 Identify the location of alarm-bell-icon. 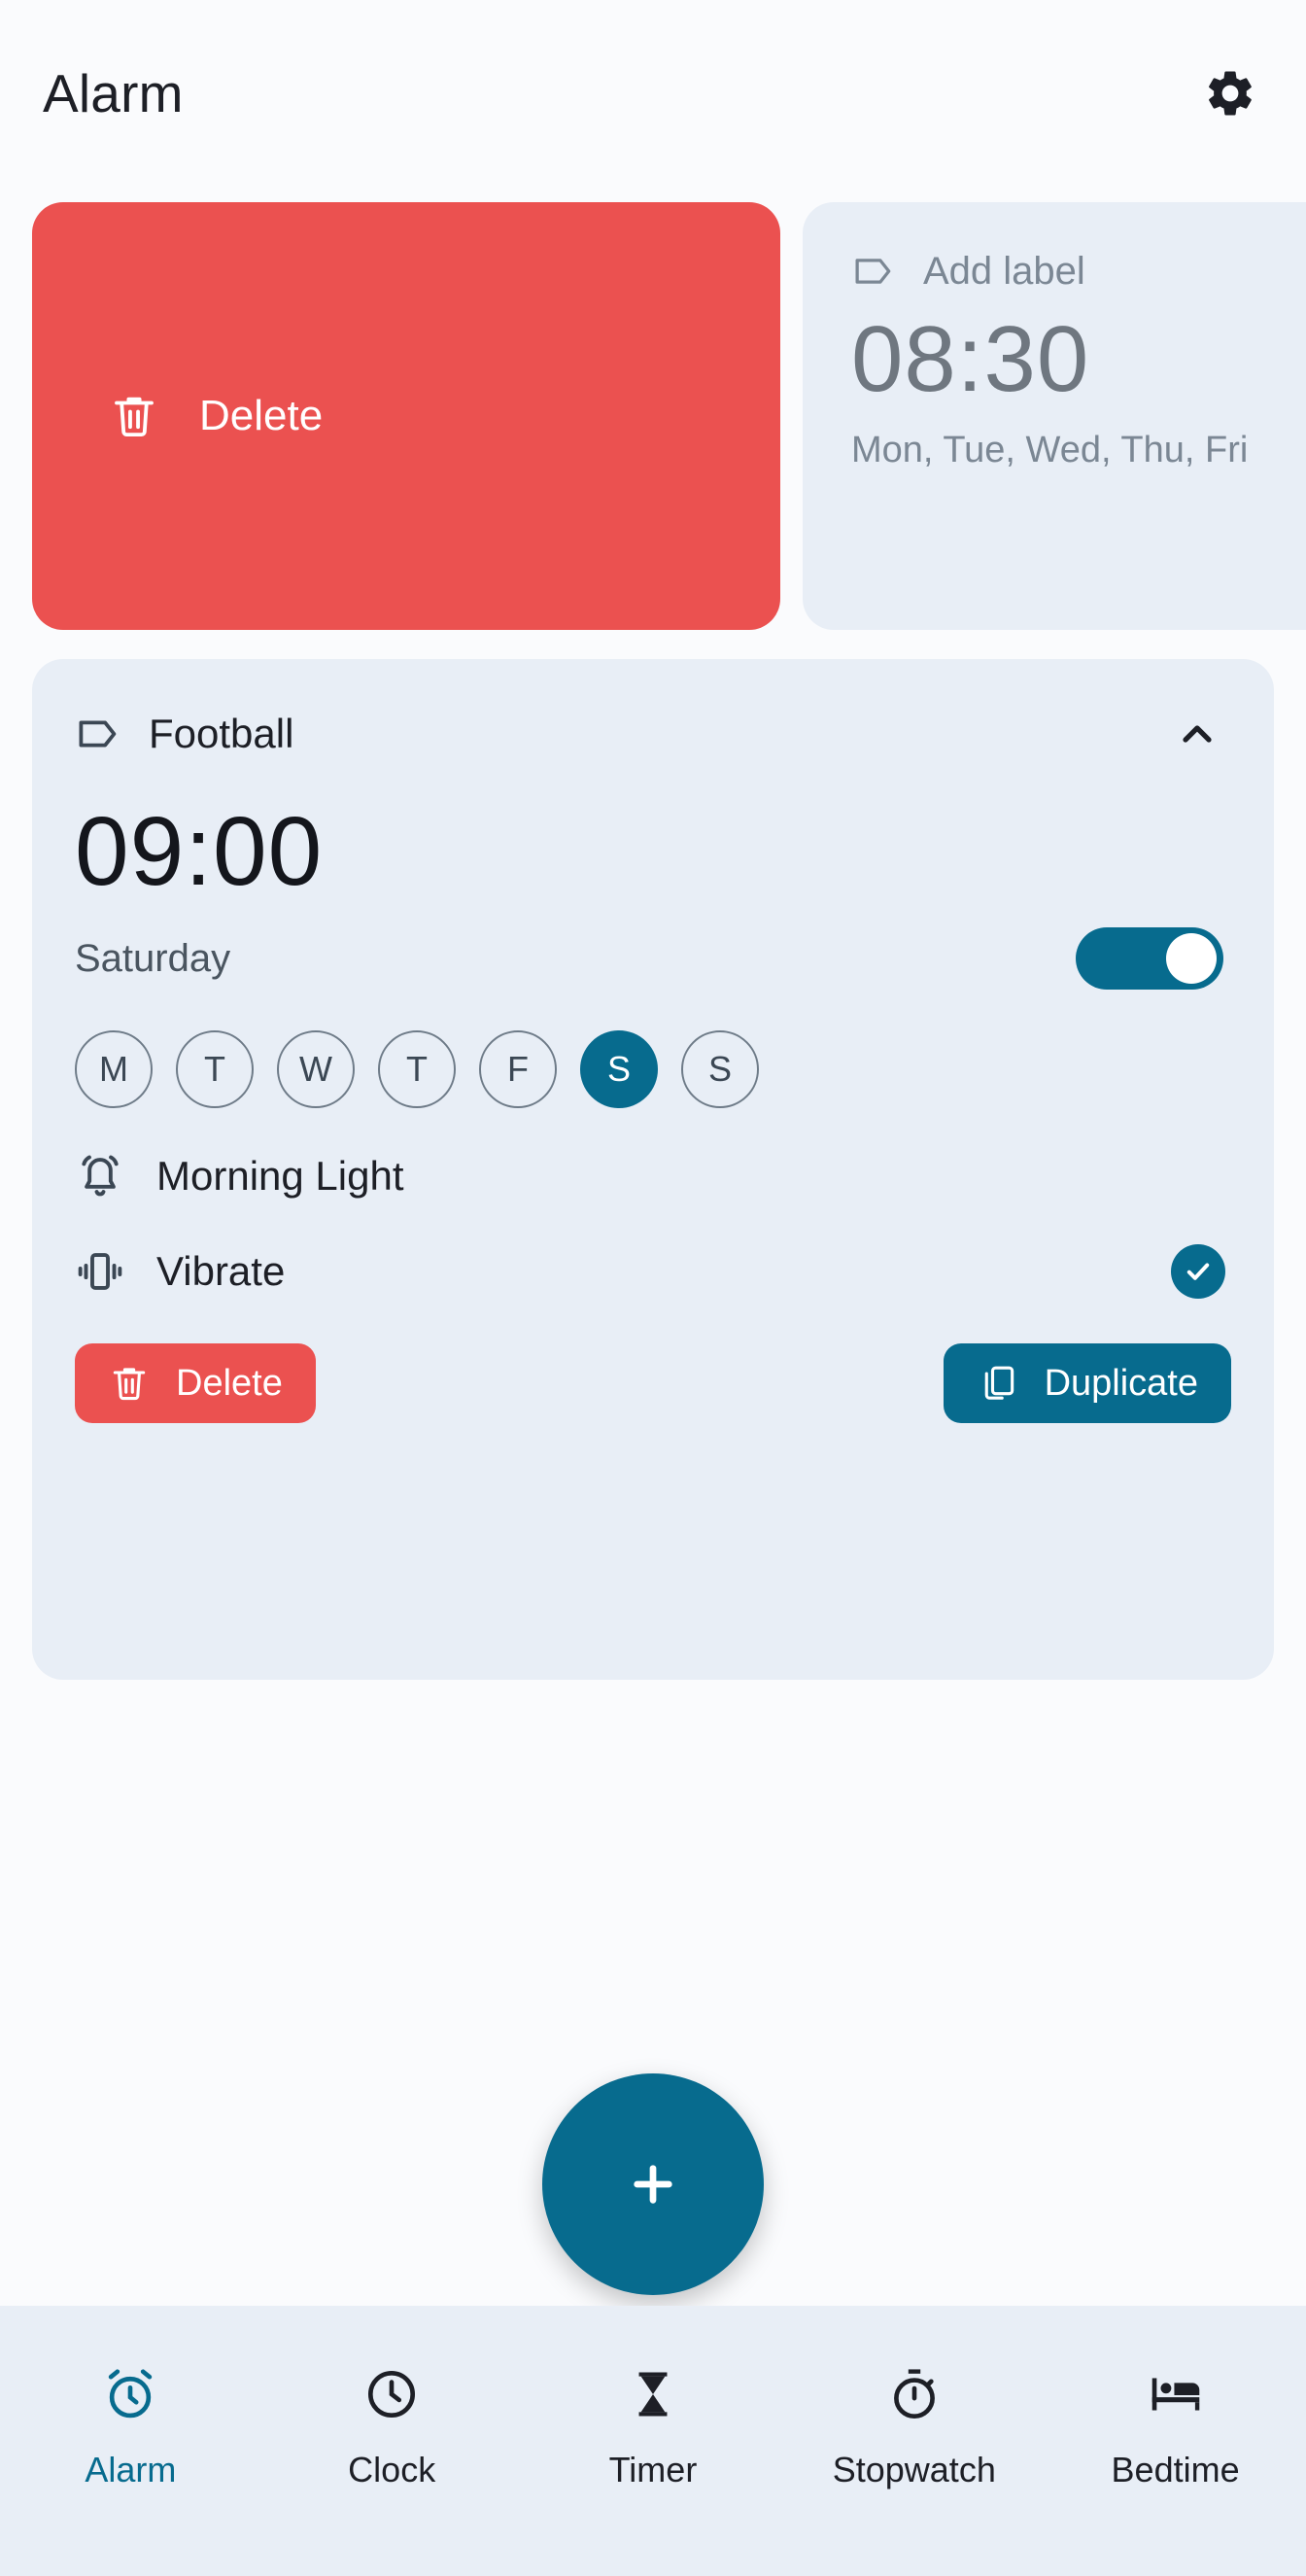
(101, 1176).